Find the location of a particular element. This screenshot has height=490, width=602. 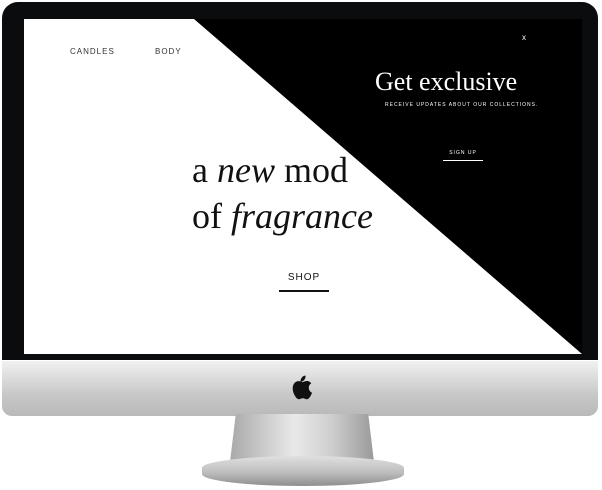

hero-text-a: a is located at coordinates (200, 170).